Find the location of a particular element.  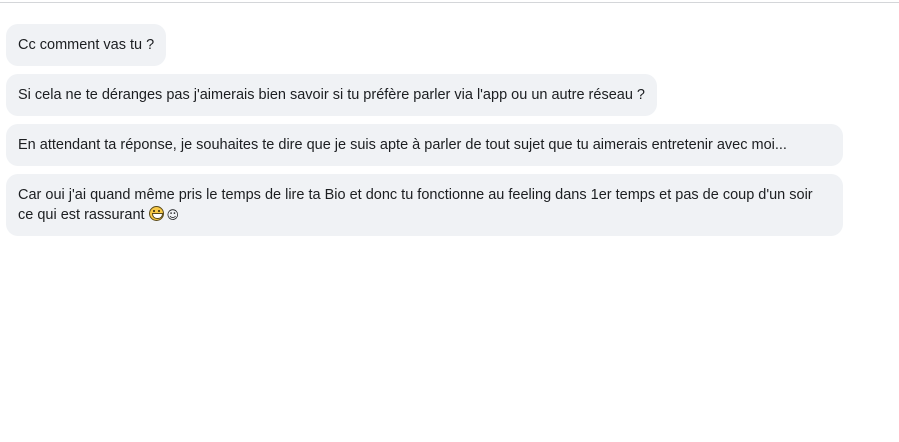

smiling-face-icon: ☺ is located at coordinates (173, 215).